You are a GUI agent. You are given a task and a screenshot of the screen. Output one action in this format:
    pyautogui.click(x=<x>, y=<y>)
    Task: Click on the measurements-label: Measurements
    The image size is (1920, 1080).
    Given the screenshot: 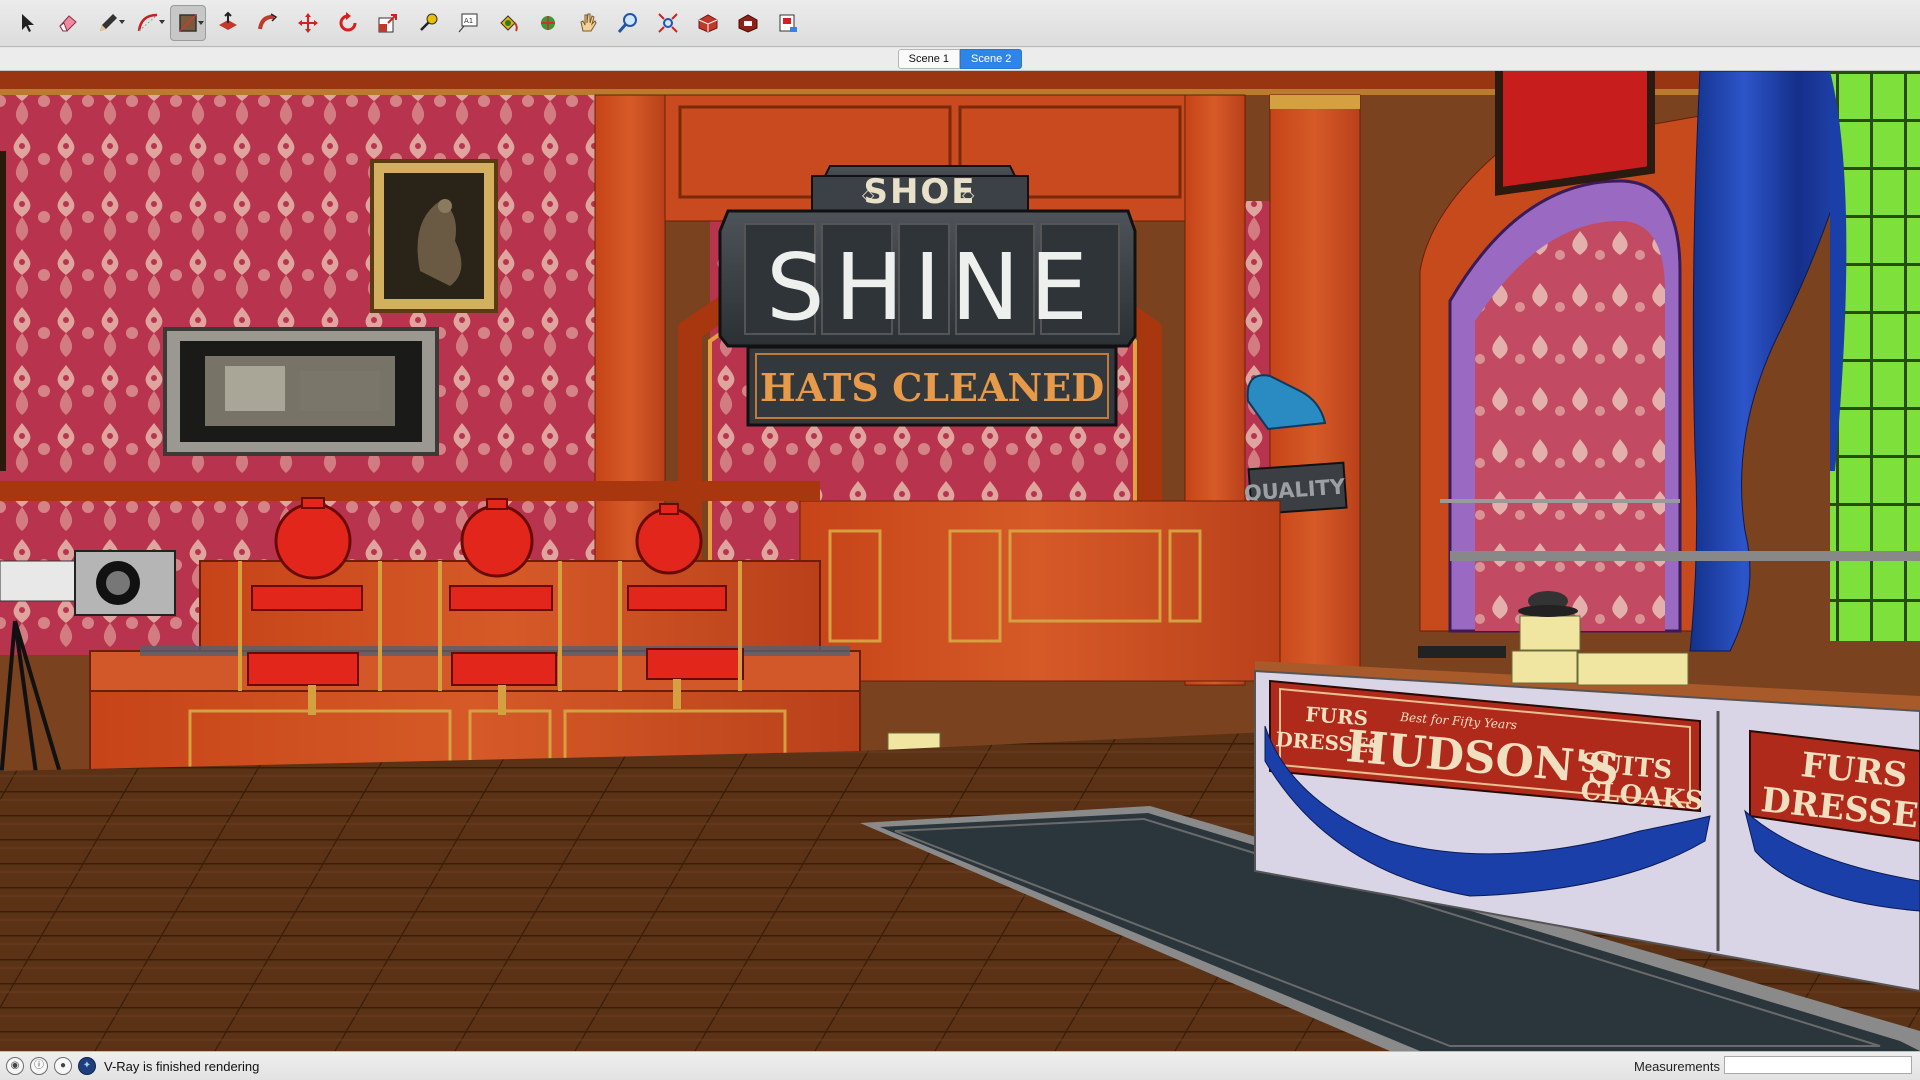 What is the action you would take?
    pyautogui.click(x=1677, y=1066)
    